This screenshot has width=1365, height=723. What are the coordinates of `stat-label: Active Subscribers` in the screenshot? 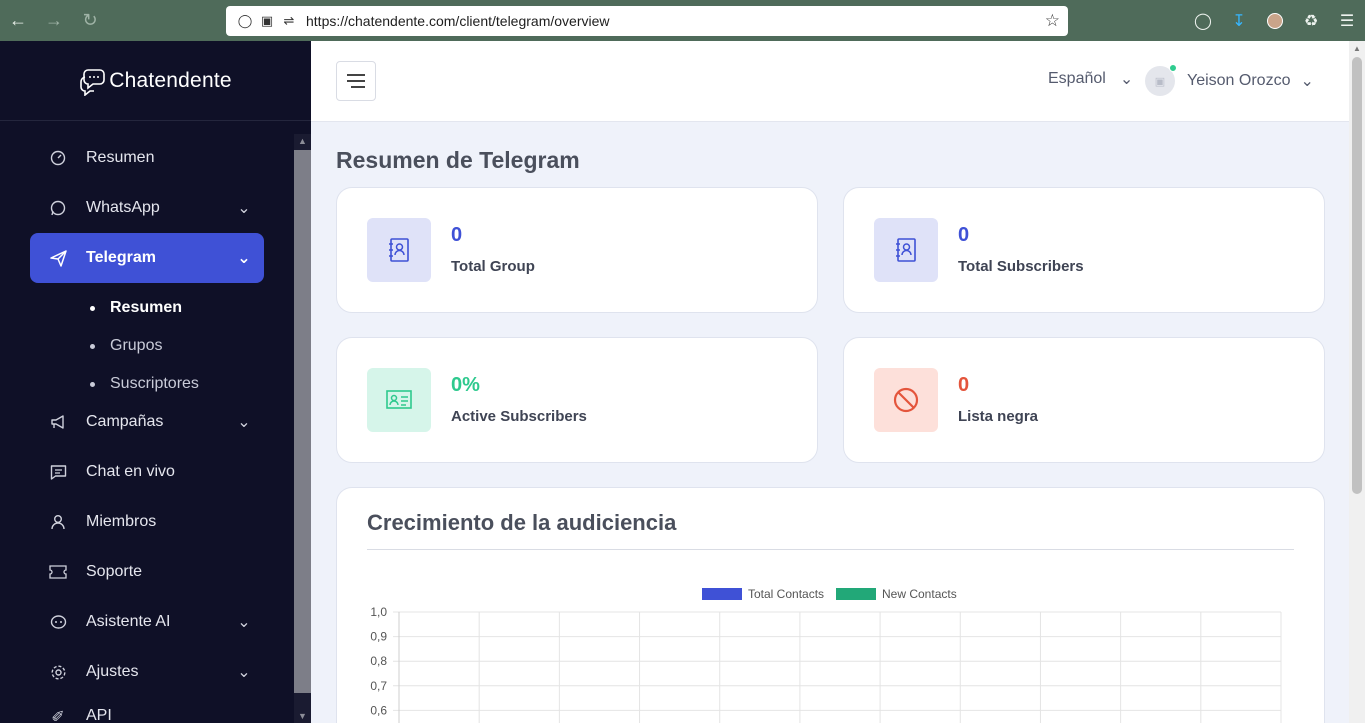 It's located at (519, 416).